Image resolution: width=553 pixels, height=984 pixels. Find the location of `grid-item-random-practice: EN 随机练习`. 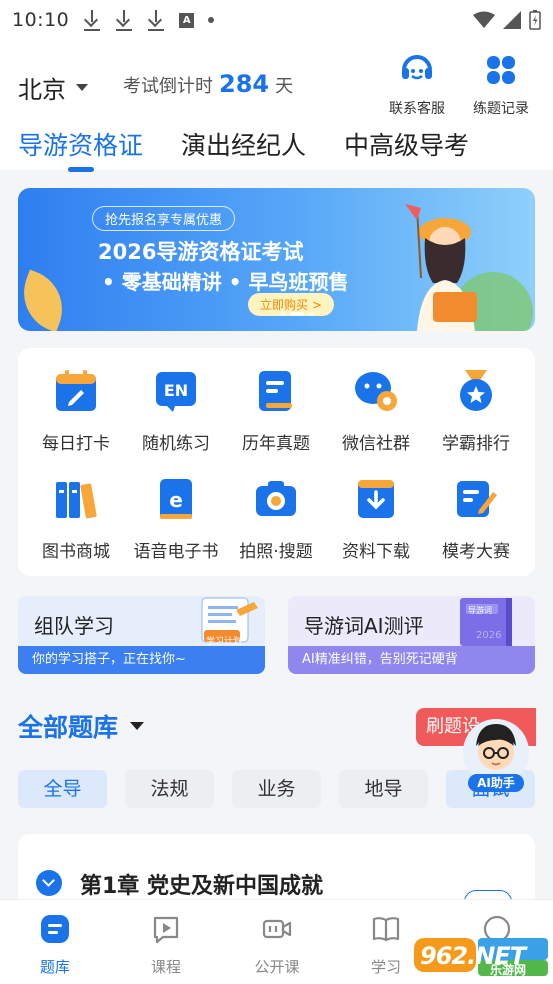

grid-item-random-practice: EN 随机练习 is located at coordinates (176, 411).